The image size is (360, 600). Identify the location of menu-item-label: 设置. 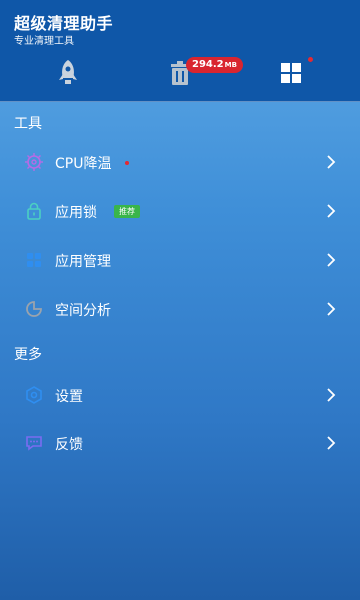
(69, 397).